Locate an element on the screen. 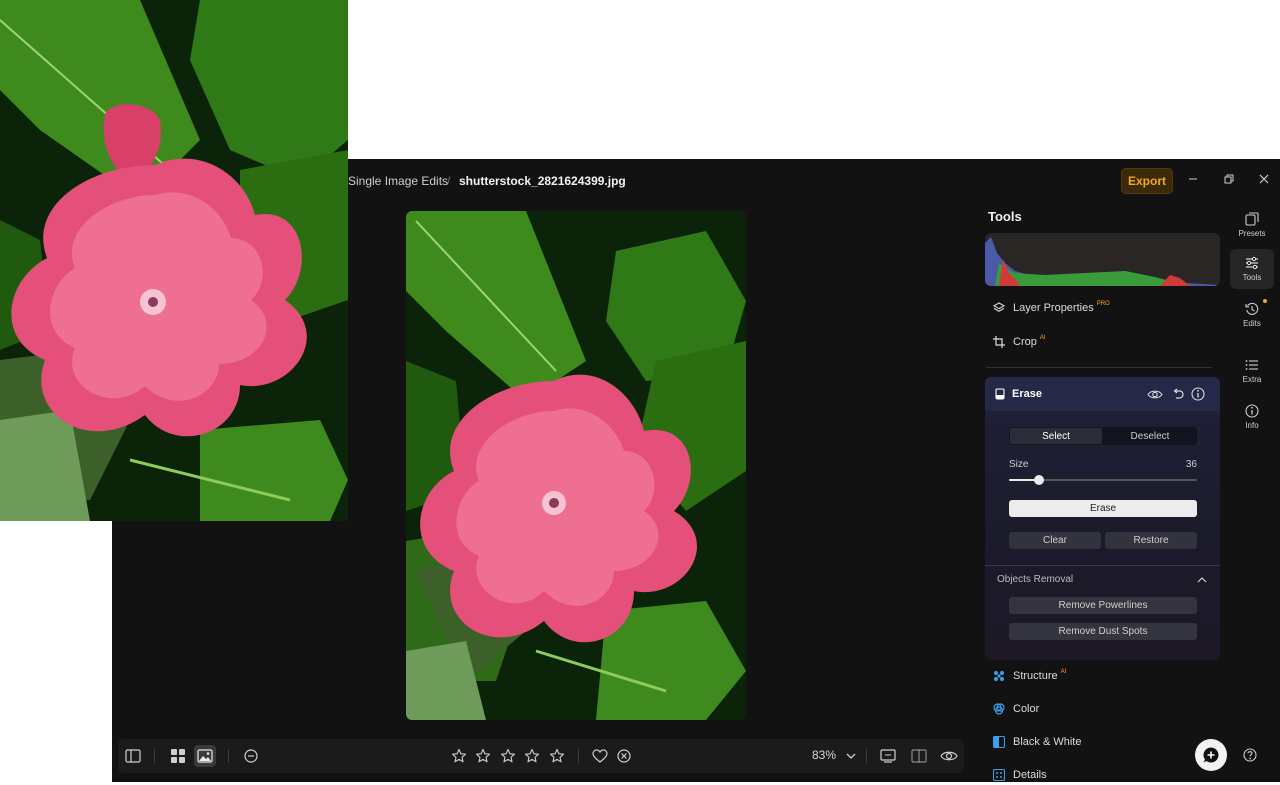 Image resolution: width=1280 pixels, height=785 pixels. rating-star-2-icon is located at coordinates (483, 756).